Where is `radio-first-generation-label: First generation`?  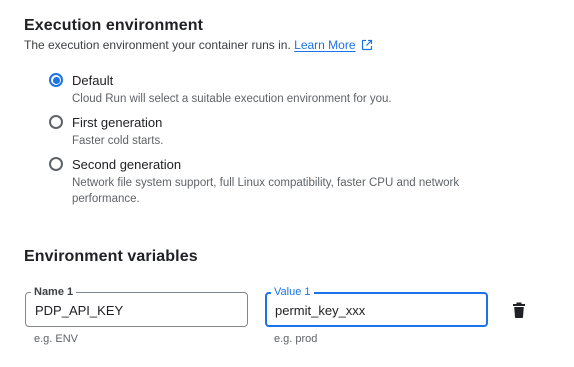 radio-first-generation-label: First generation is located at coordinates (117, 122).